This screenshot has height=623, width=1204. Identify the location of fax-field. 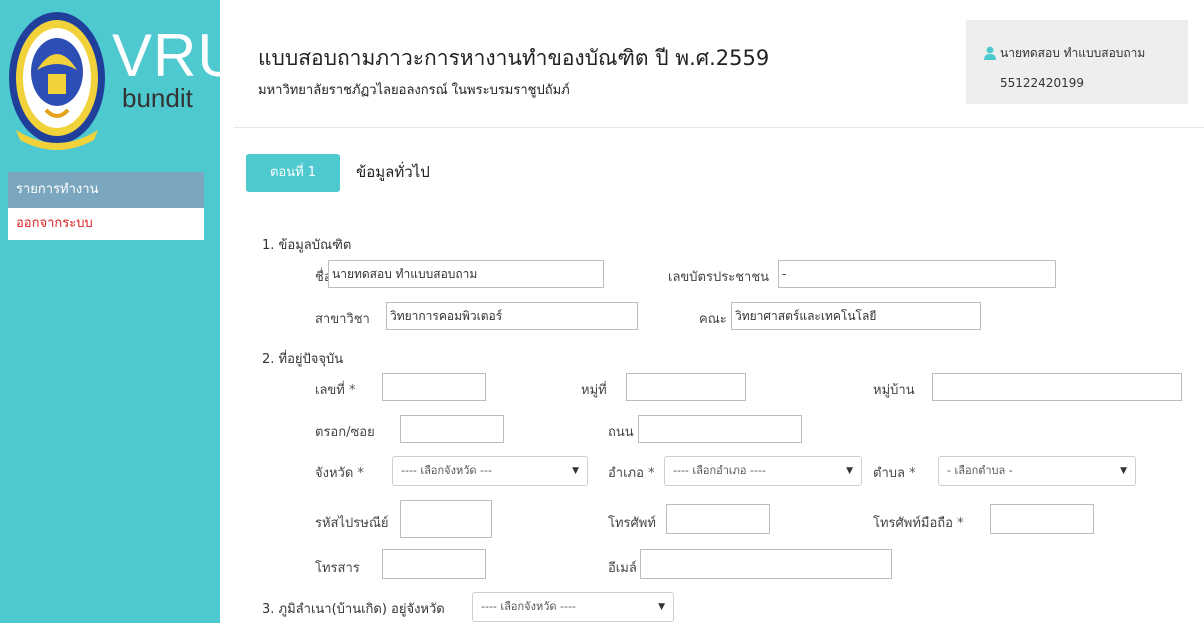
(434, 564).